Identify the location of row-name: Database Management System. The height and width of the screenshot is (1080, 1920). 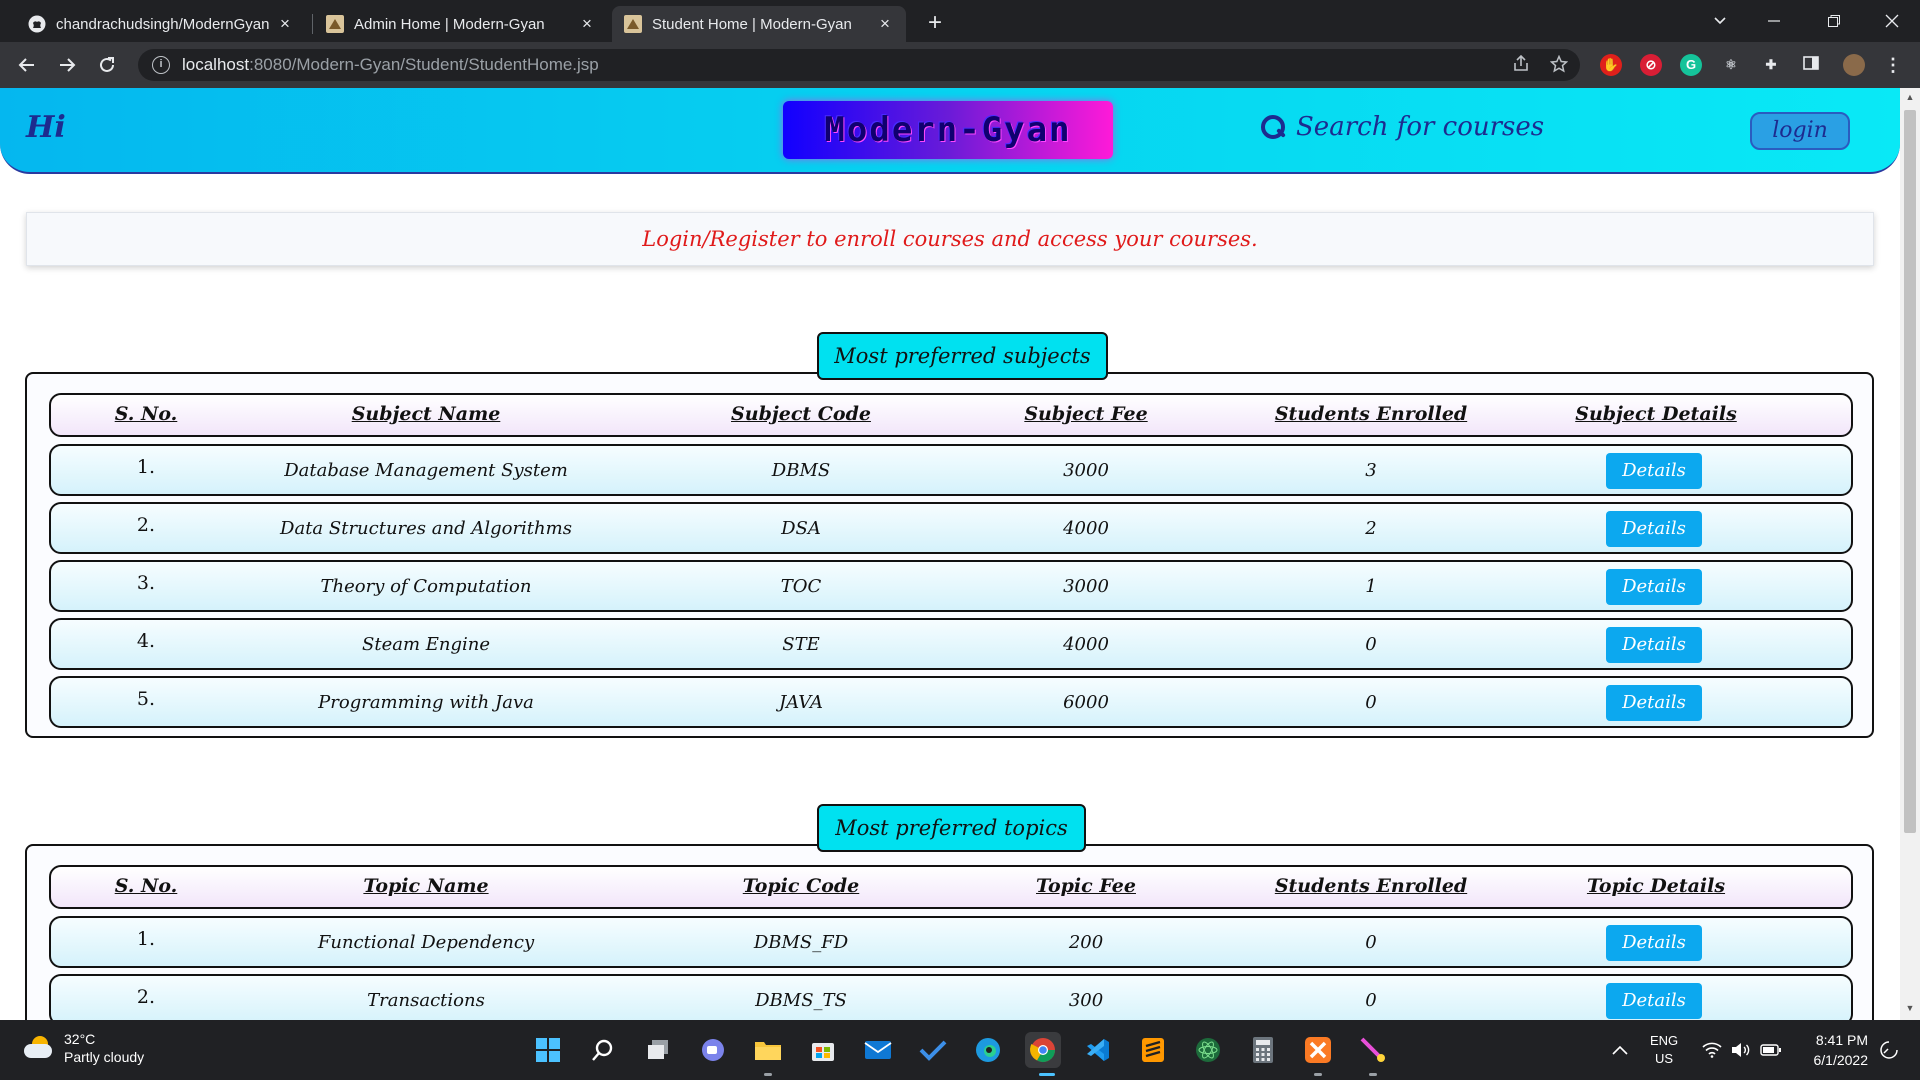
(426, 470).